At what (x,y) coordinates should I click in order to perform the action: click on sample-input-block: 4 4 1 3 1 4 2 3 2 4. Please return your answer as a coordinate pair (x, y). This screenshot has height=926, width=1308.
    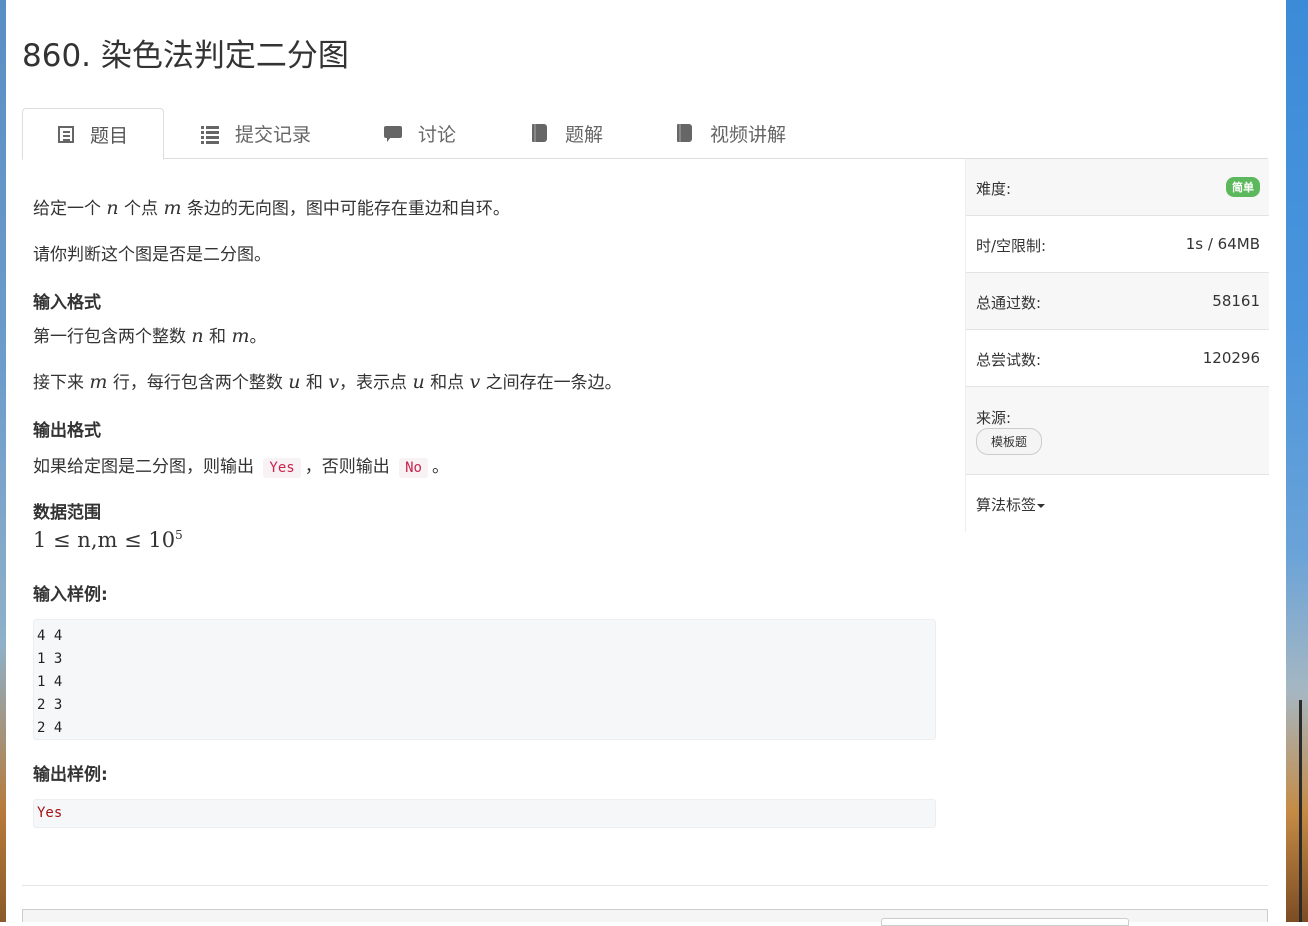
    Looking at the image, I should click on (484, 679).